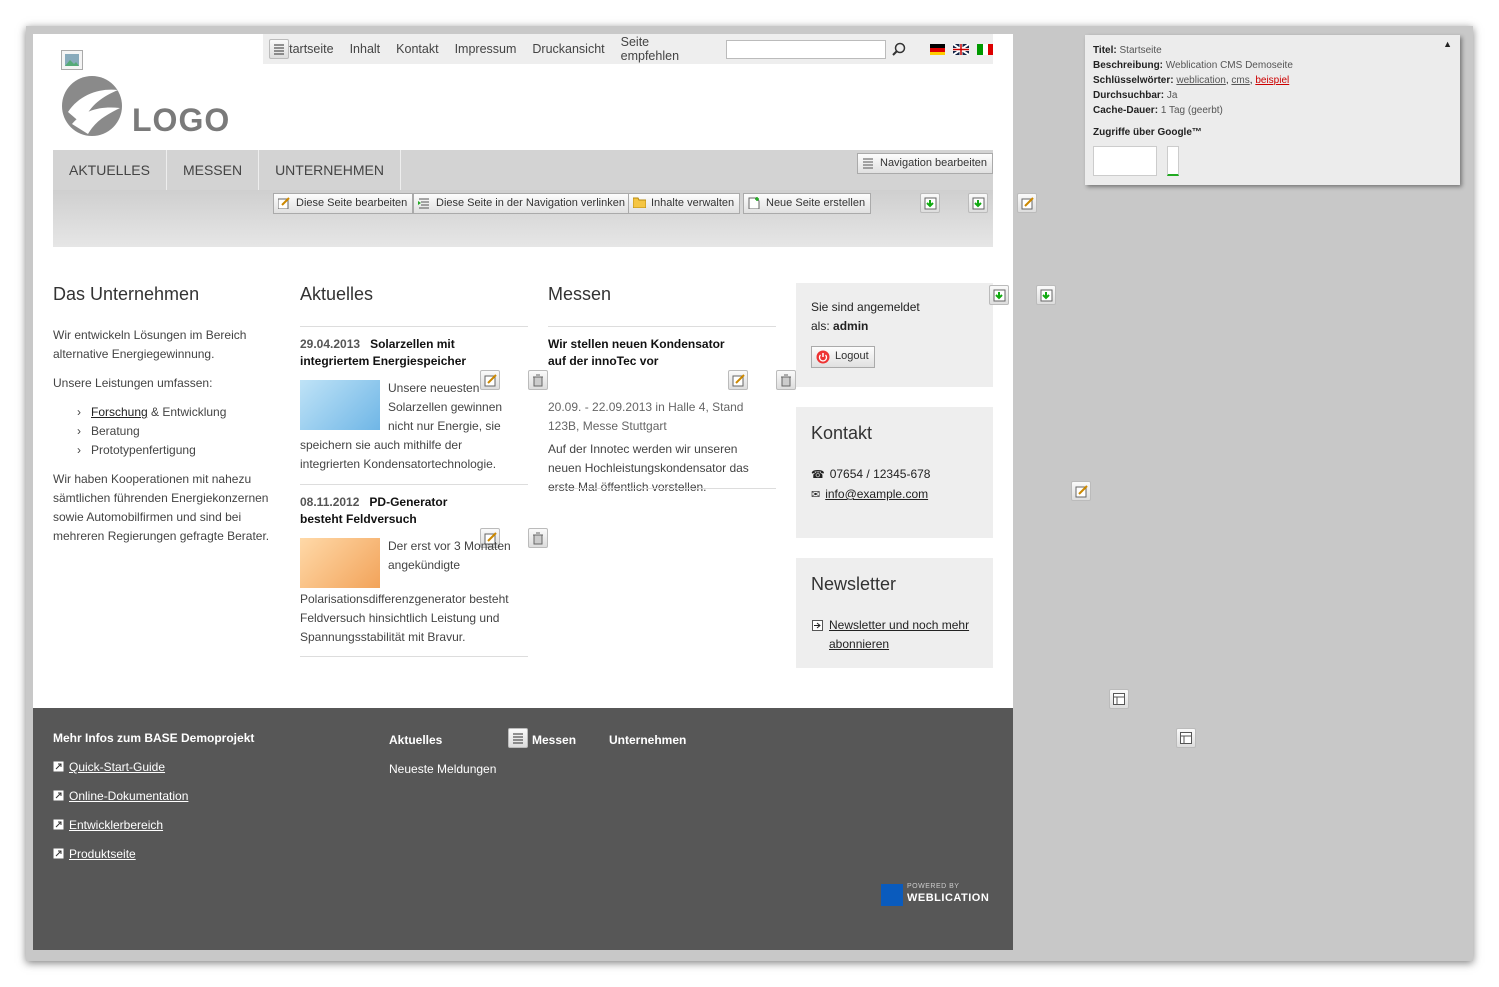 The image size is (1499, 987). What do you see at coordinates (1272, 80) in the screenshot?
I see `keyword-link: beispiel` at bounding box center [1272, 80].